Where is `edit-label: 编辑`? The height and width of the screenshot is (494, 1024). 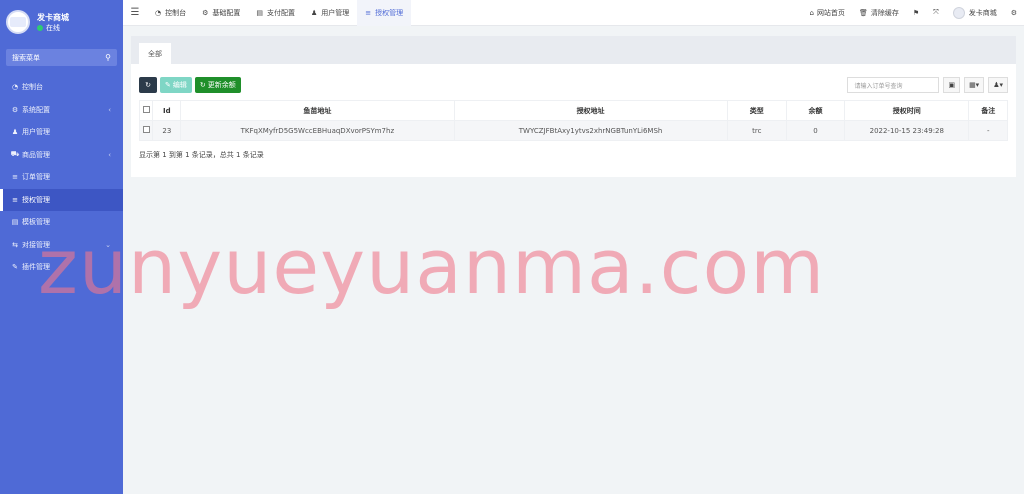 edit-label: 编辑 is located at coordinates (179, 85).